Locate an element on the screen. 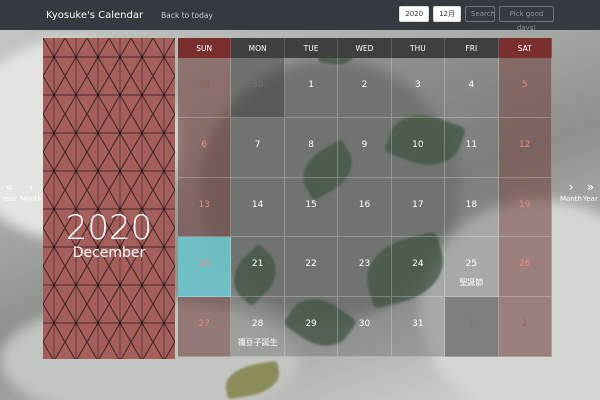 This screenshot has height=400, width=600. banner-month: December is located at coordinates (109, 253).